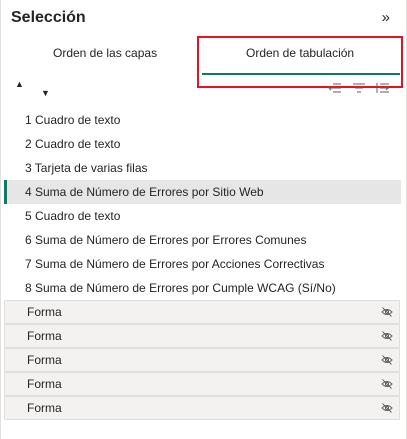 The image size is (407, 439). I want to click on triangle-down-icon: ▼, so click(45, 93).